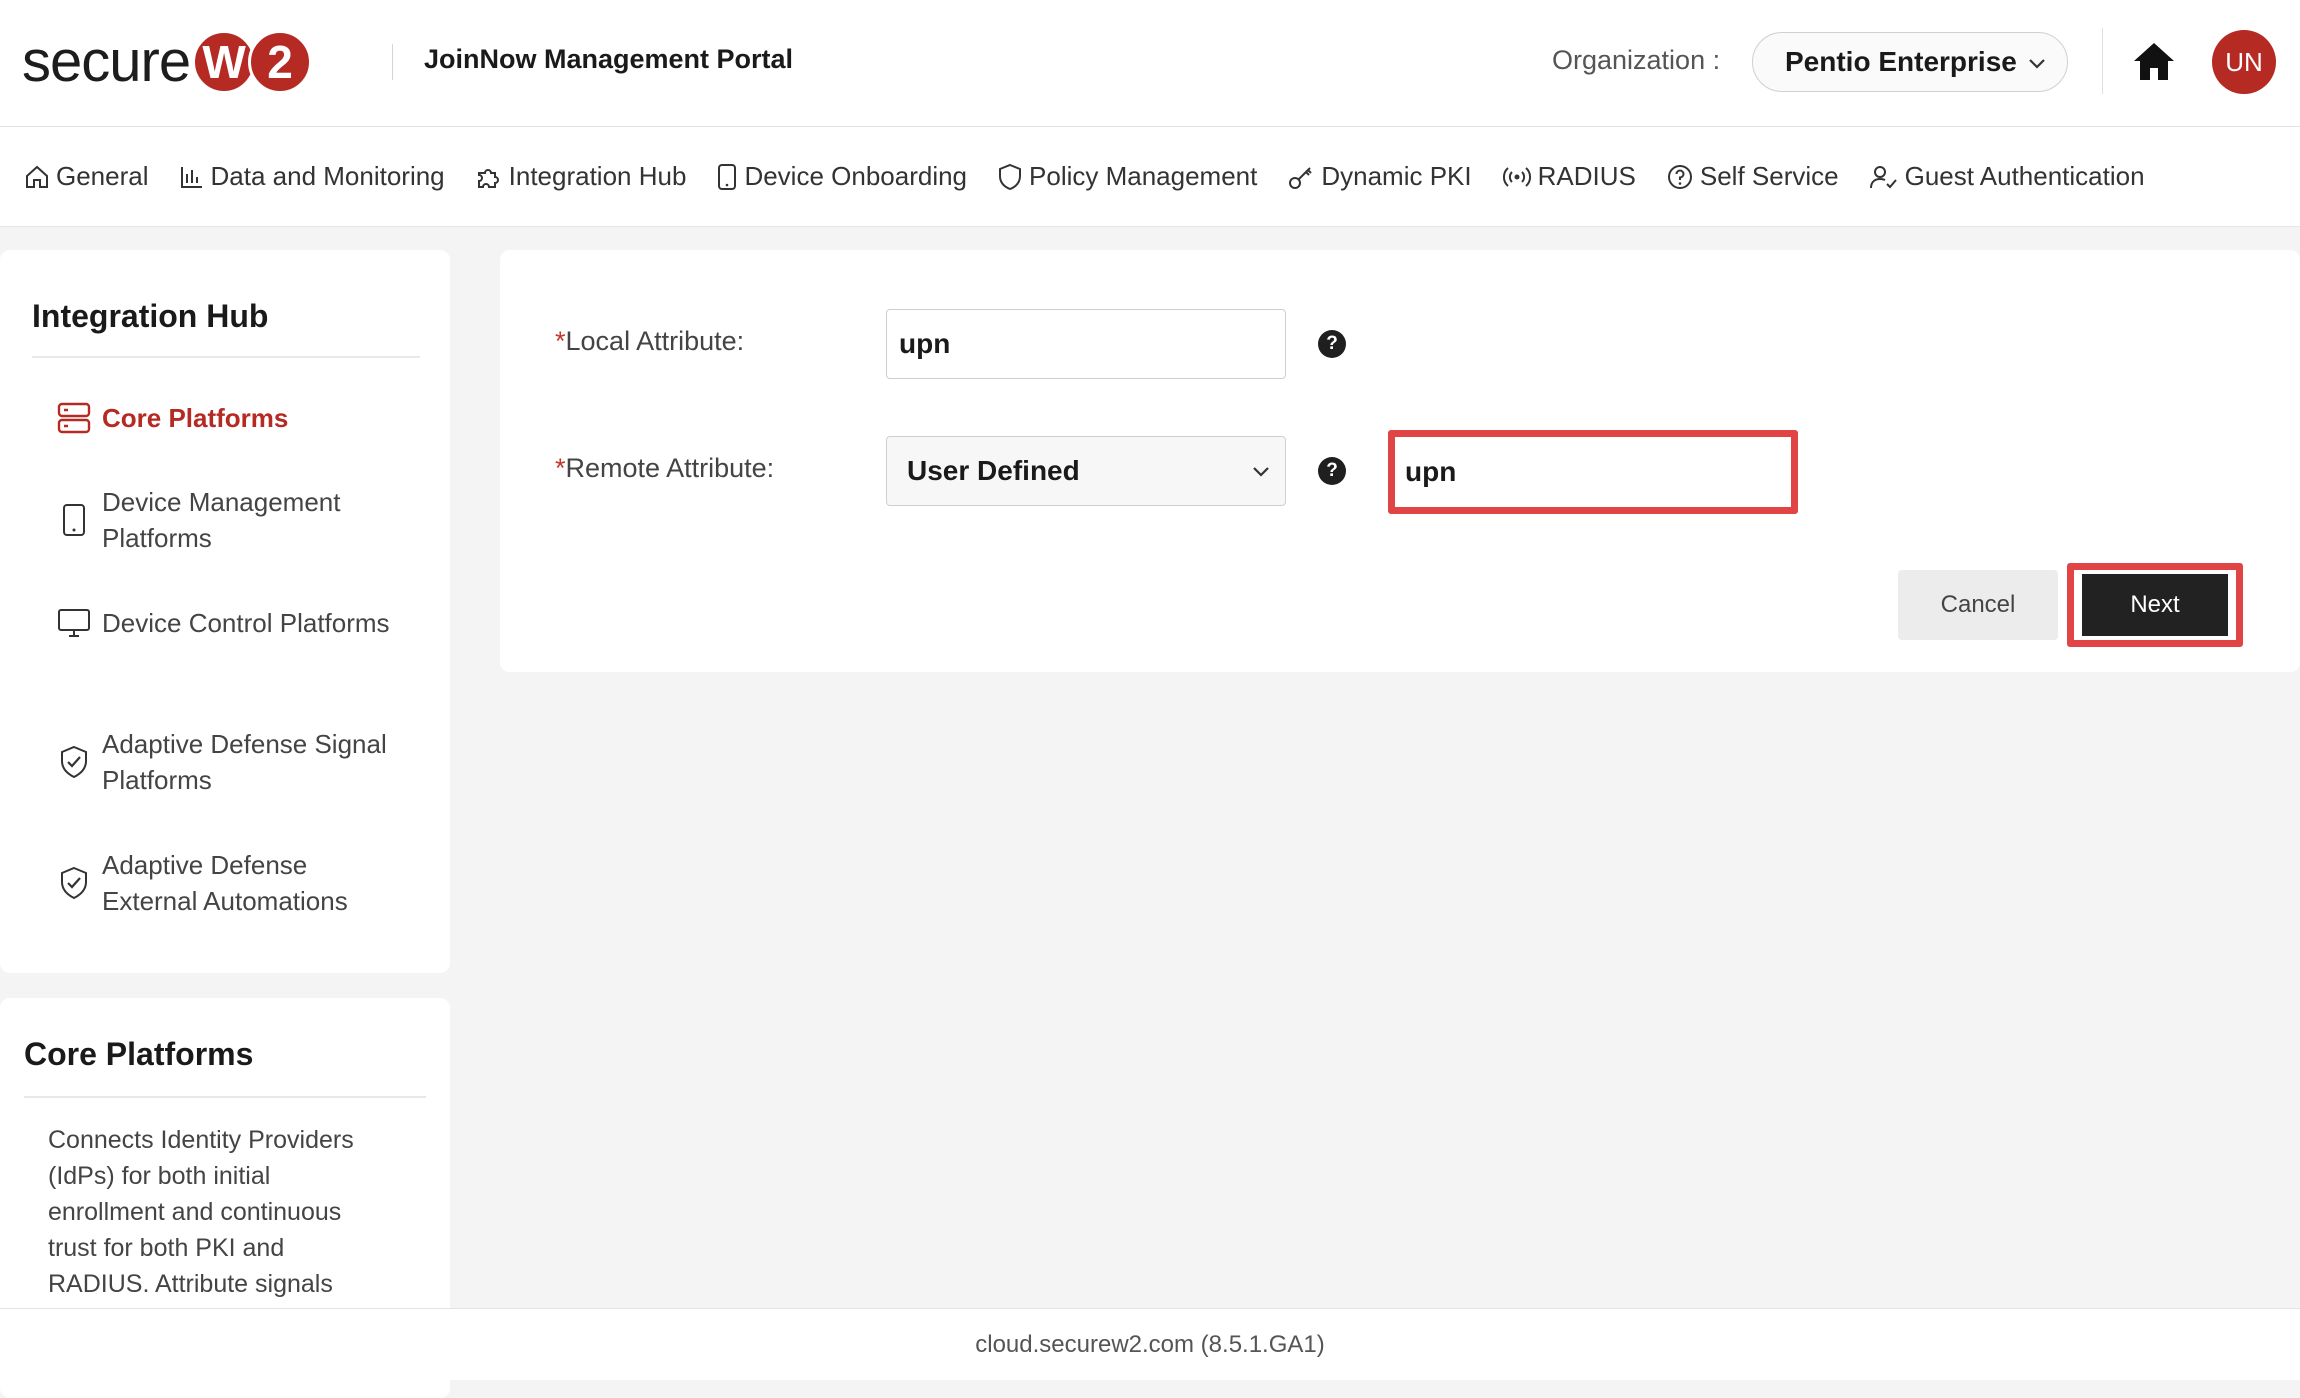 The height and width of the screenshot is (1398, 2300). Describe the element at coordinates (195, 418) in the screenshot. I see `sidebar-item-label: Core Platforms` at that location.